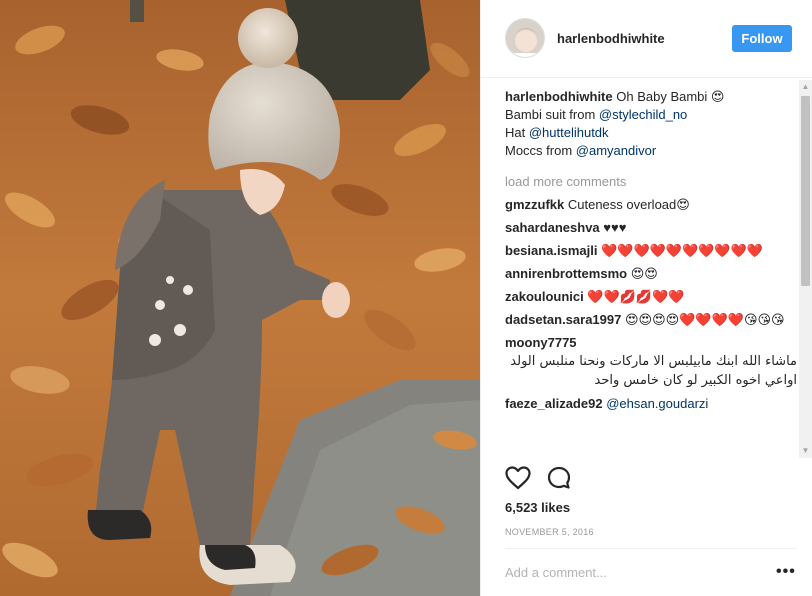 The width and height of the screenshot is (812, 596). What do you see at coordinates (552, 114) in the screenshot?
I see `caption-line-suit: Bambi suit from` at bounding box center [552, 114].